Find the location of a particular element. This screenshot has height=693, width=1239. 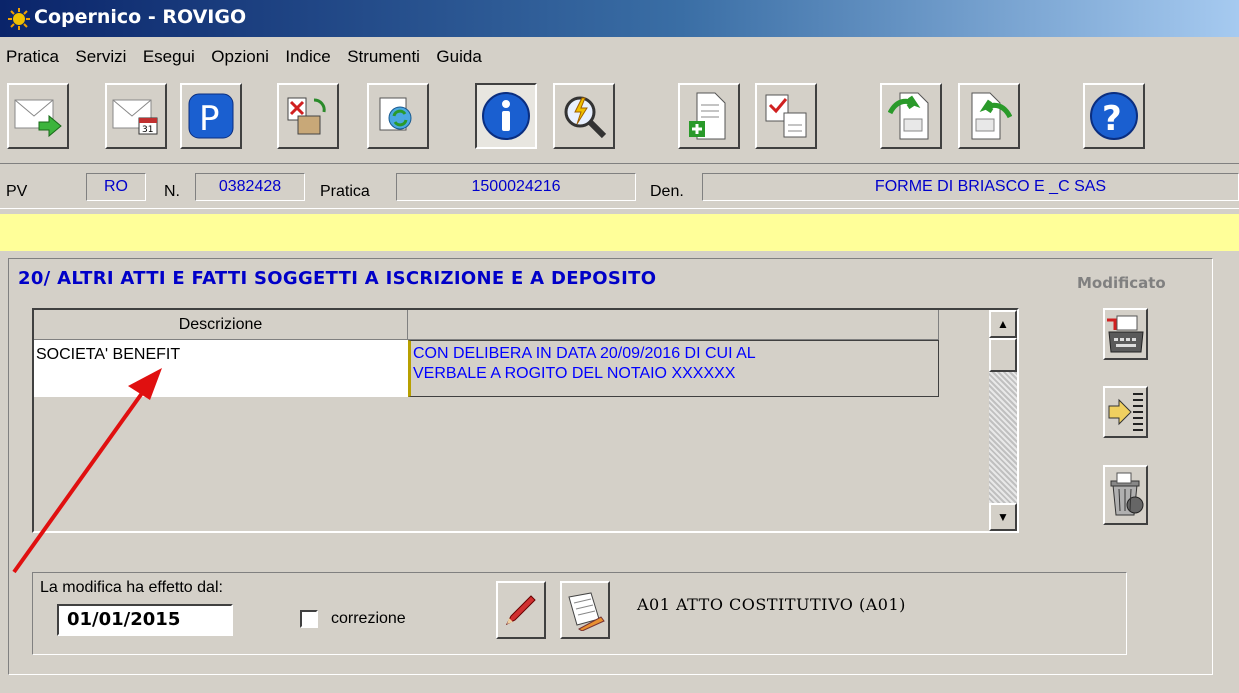

window-title: Copernico - ROVIGO is located at coordinates (140, 17).